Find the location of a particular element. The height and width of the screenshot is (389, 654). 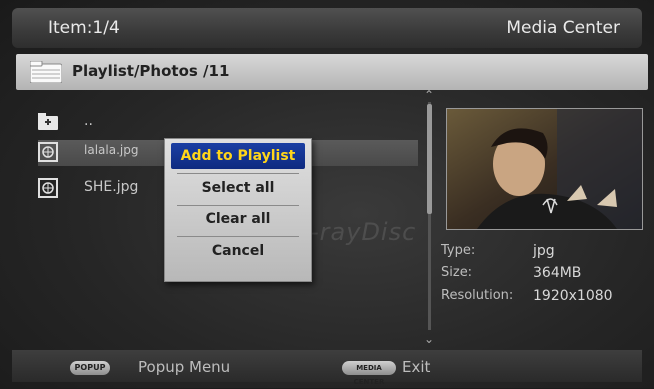

preview-image is located at coordinates (544, 169).